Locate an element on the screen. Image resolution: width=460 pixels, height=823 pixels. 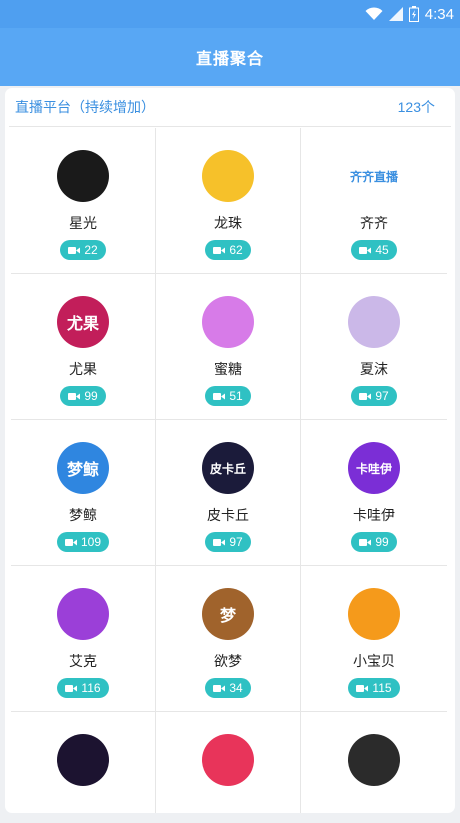
wifi-icon is located at coordinates (374, 14).